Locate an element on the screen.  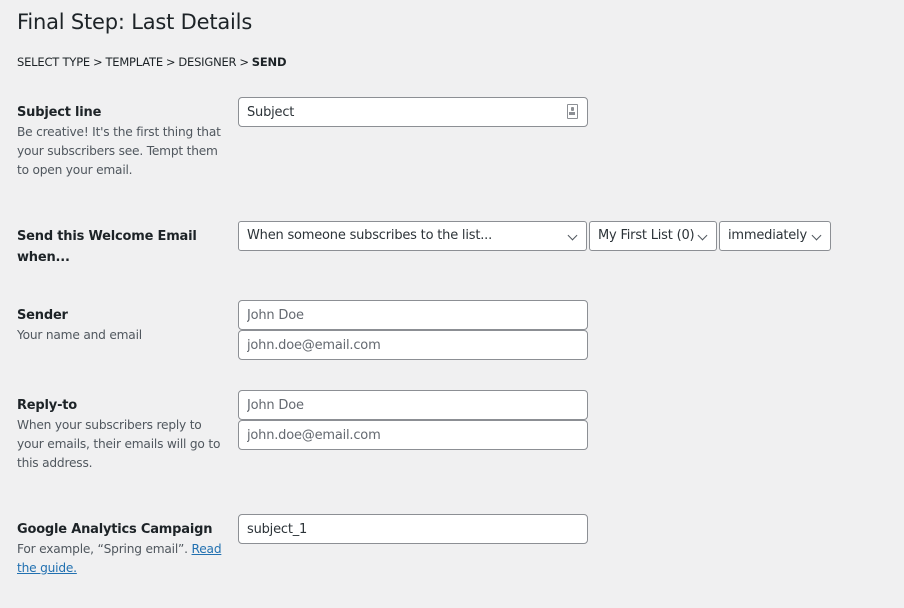
sender-description: Your name and email is located at coordinates (79, 335).